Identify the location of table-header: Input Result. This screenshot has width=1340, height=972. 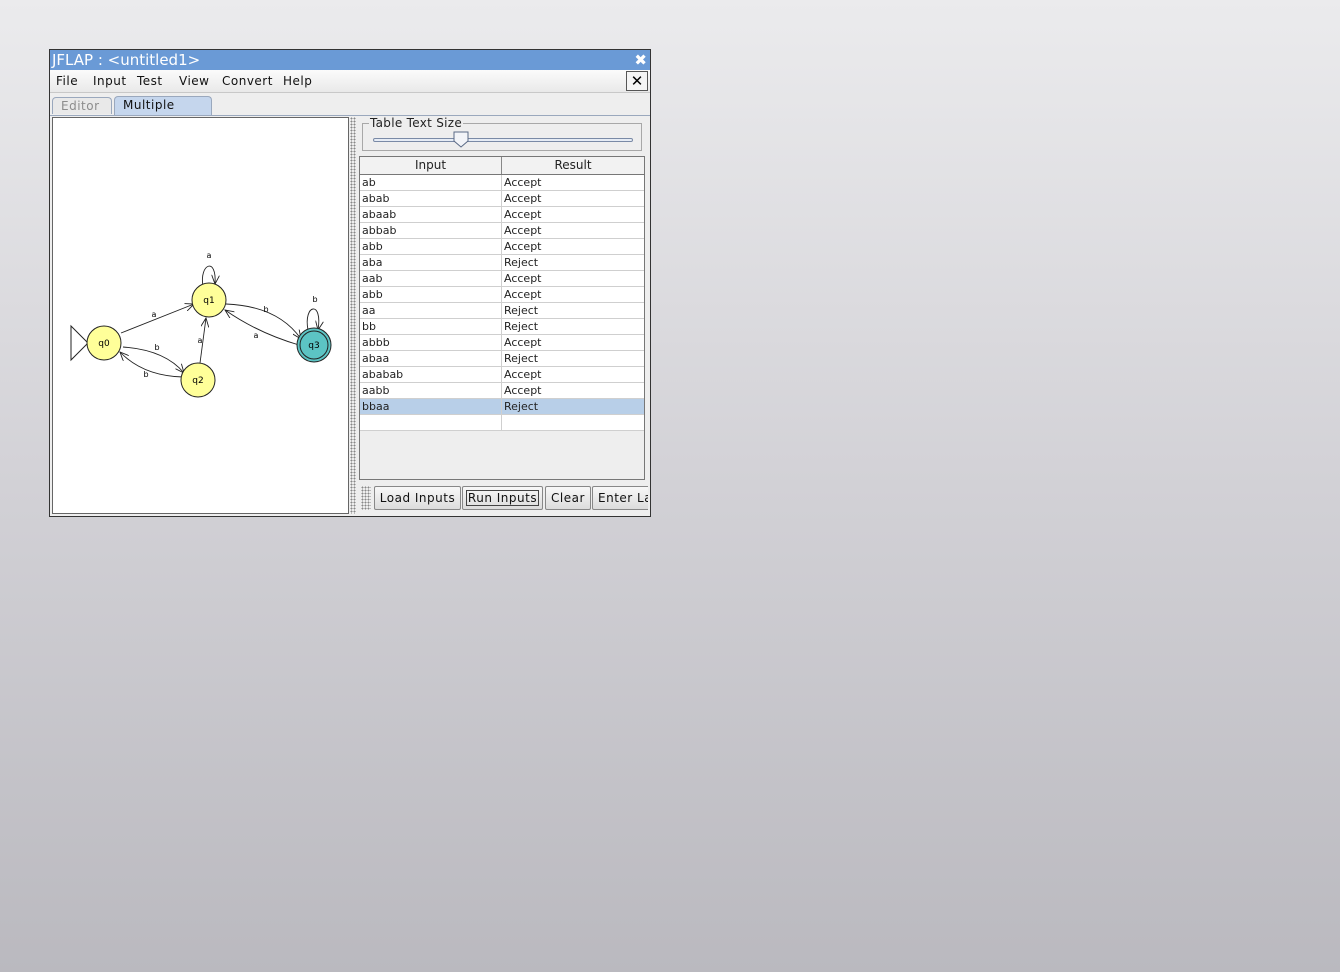
(502, 166).